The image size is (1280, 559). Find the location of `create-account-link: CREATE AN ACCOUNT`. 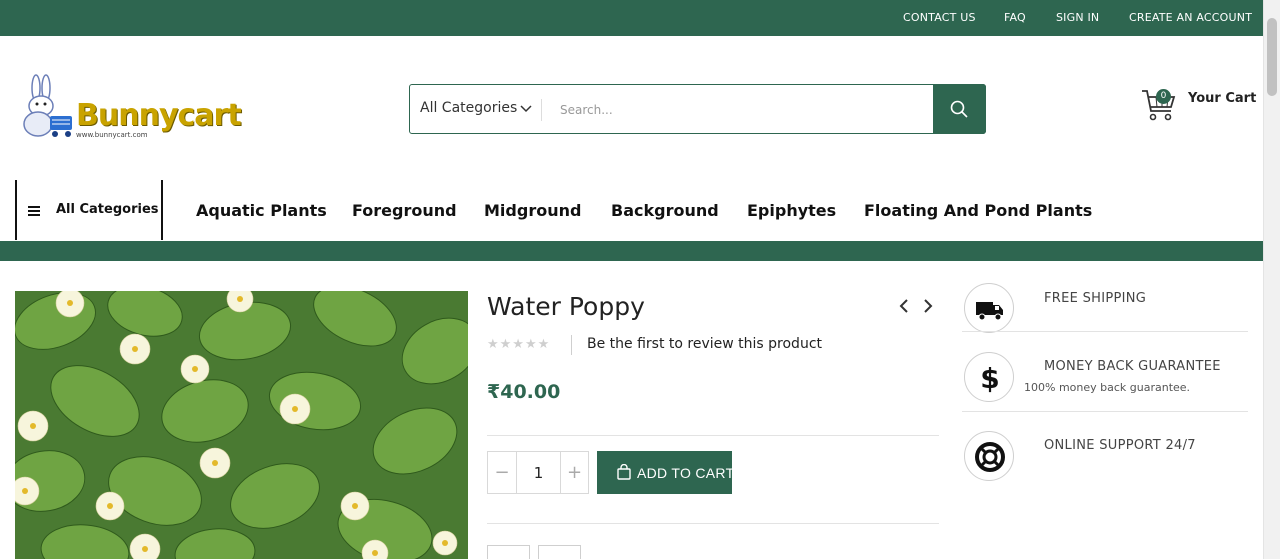

create-account-link: CREATE AN ACCOUNT is located at coordinates (1190, 17).